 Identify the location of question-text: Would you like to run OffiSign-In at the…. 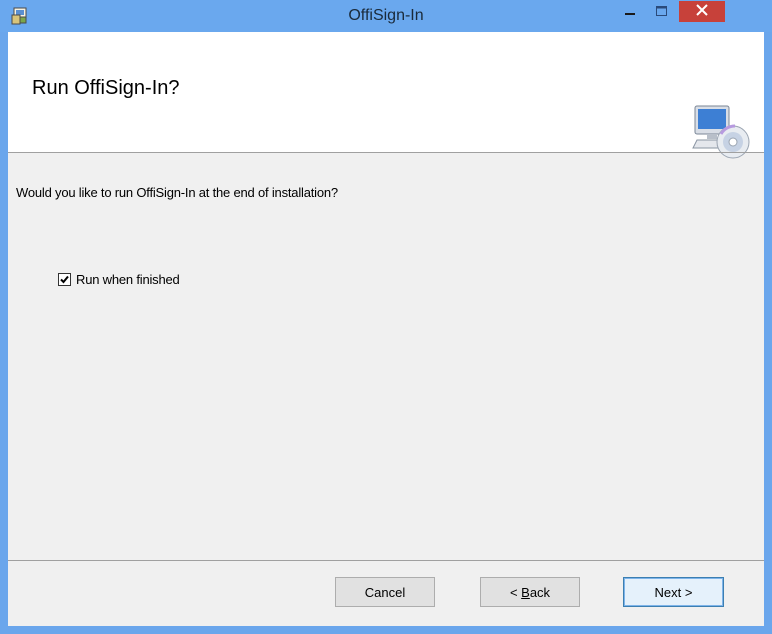
(177, 192).